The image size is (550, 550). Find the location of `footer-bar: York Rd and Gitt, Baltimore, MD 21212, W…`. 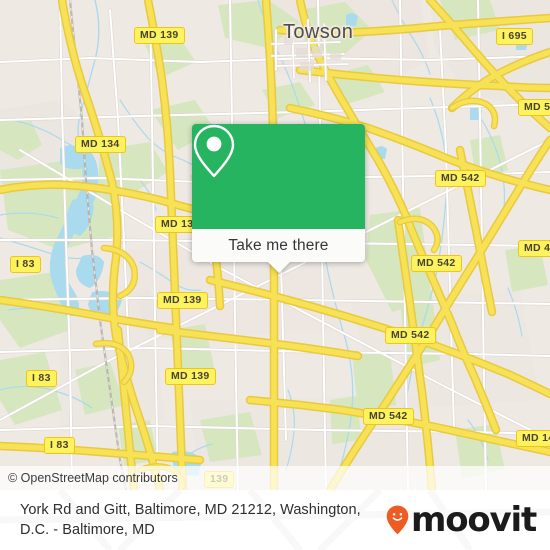

footer-bar: York Rd and Gitt, Baltimore, MD 21212, W… is located at coordinates (275, 520).